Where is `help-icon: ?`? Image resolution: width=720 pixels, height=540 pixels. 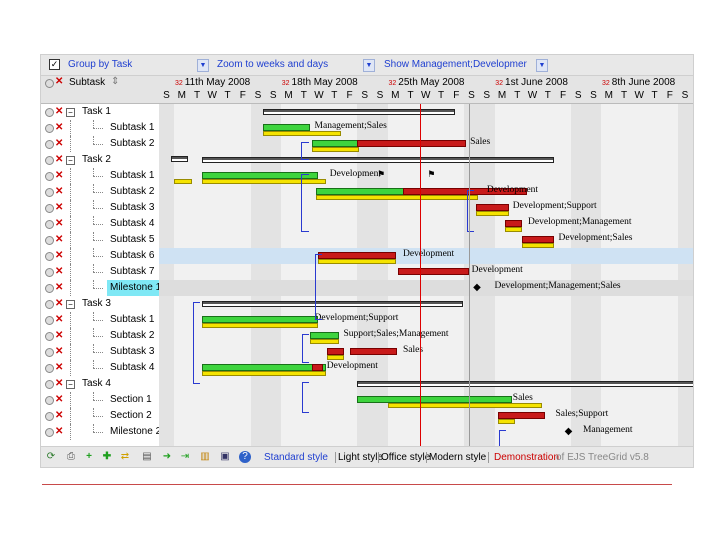
help-icon: ? is located at coordinates (245, 457).